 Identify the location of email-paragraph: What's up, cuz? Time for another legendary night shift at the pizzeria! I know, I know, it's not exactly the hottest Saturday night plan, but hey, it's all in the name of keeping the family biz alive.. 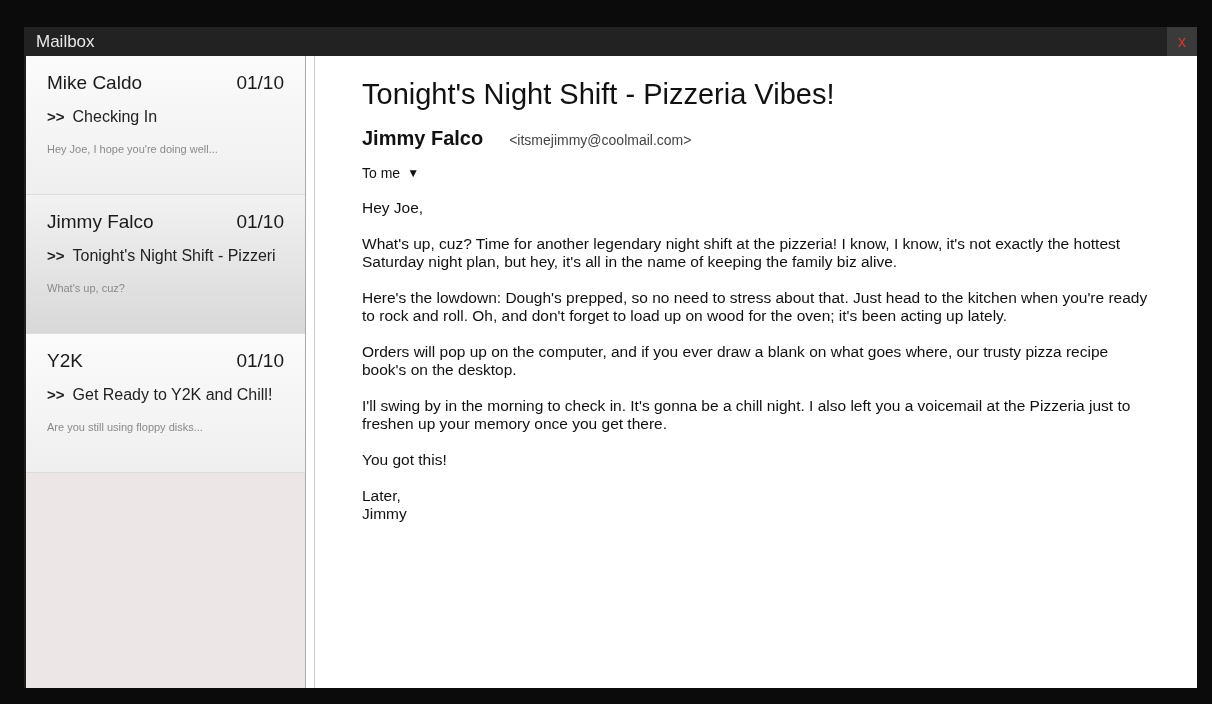
(742, 253).